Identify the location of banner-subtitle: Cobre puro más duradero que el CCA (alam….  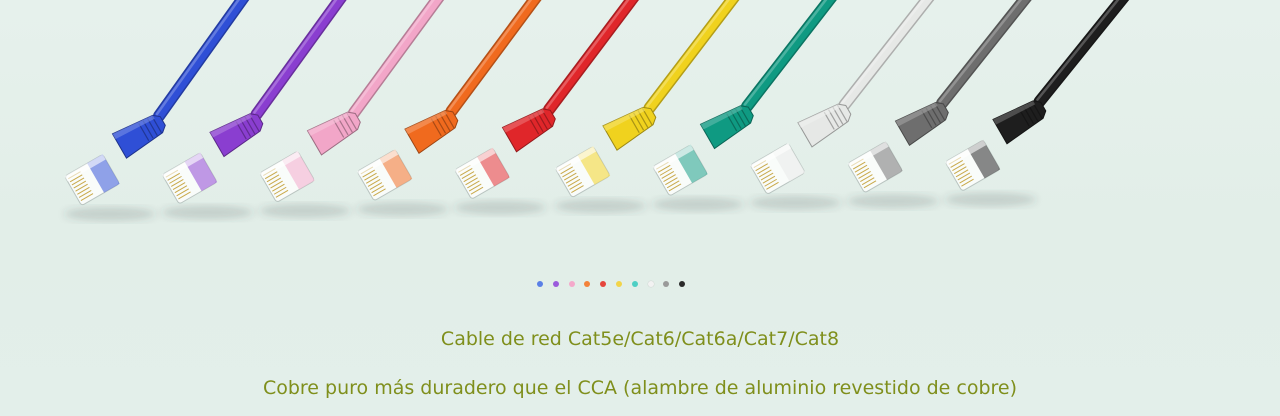
(640, 388).